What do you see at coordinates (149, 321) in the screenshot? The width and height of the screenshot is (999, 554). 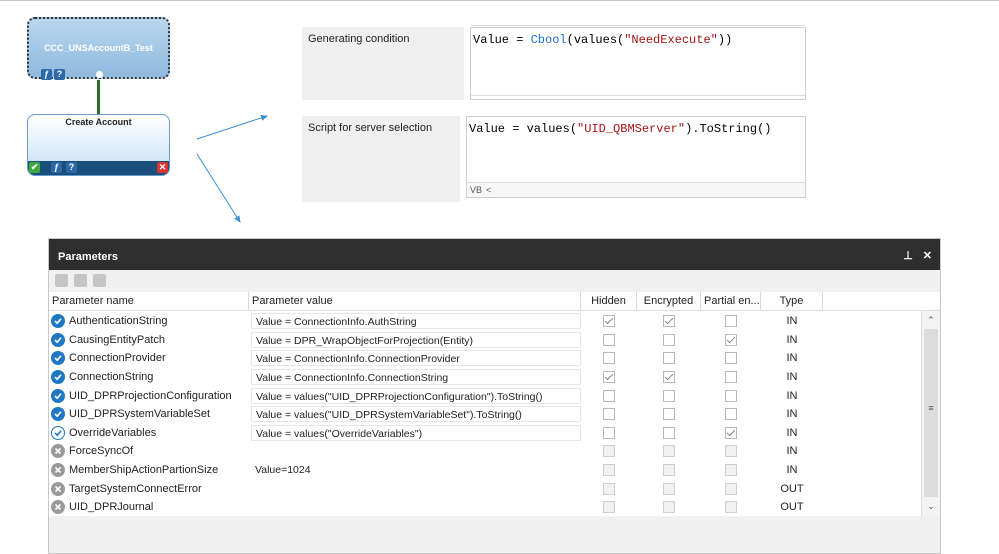 I see `parameter-name-cell: AuthenticationString` at bounding box center [149, 321].